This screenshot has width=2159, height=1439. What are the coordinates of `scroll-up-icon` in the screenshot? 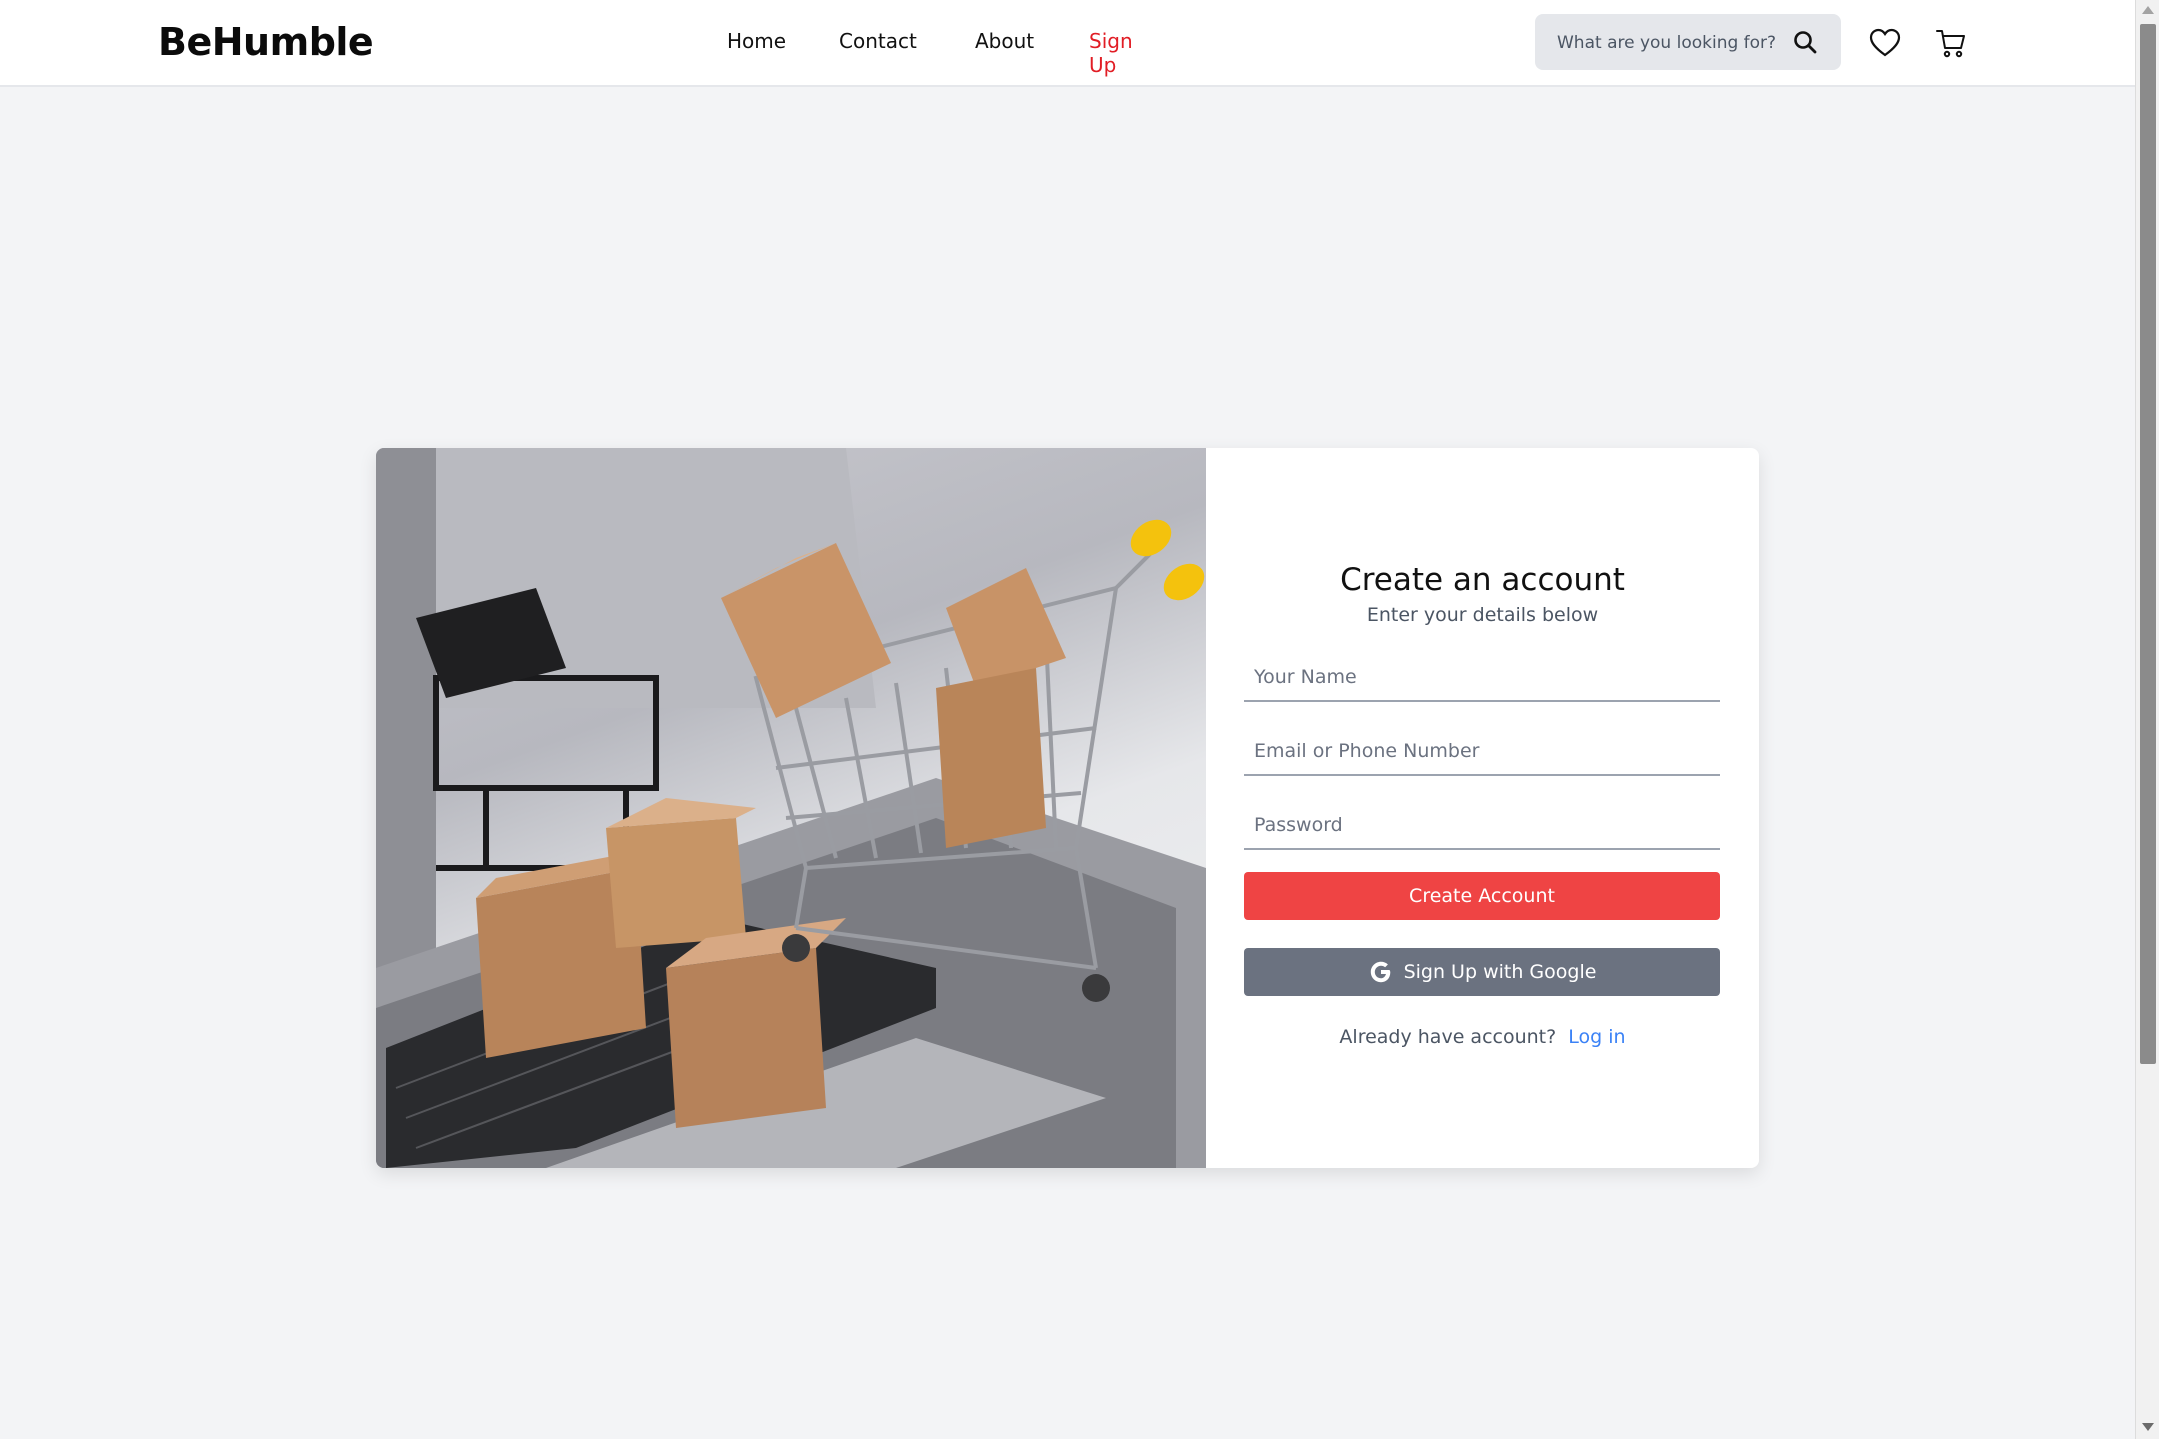 It's located at (2148, 10).